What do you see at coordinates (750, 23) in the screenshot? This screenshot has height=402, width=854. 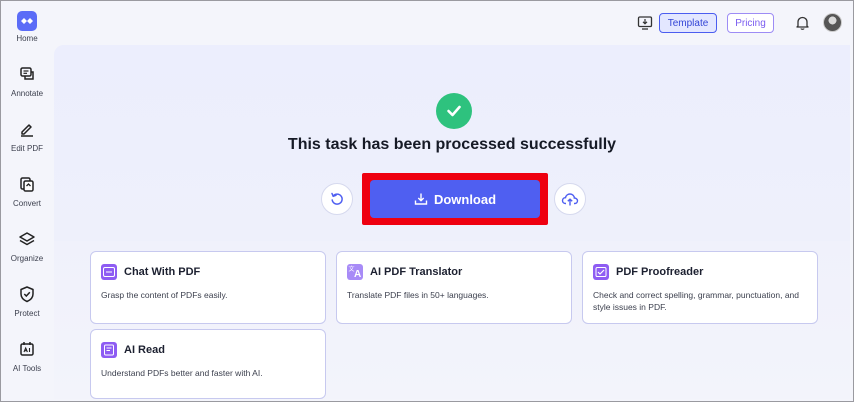 I see `pricing-button: Pricing` at bounding box center [750, 23].